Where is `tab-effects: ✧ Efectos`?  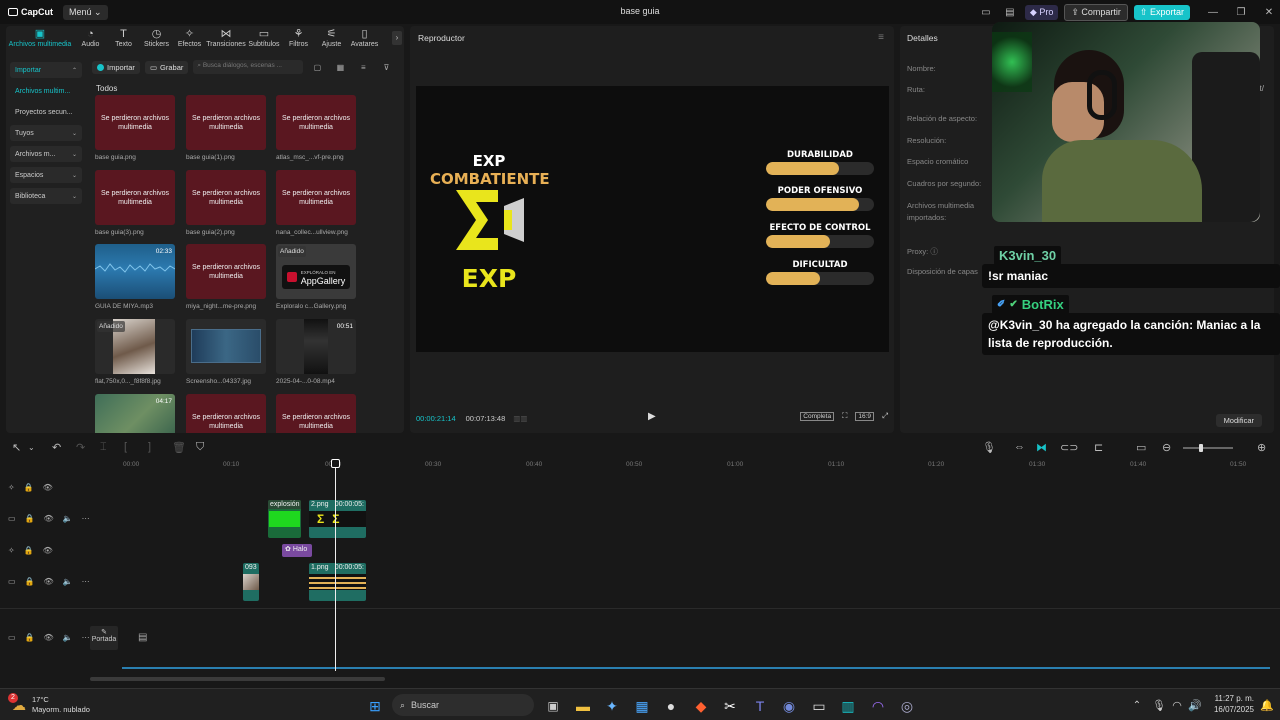 tab-effects: ✧ Efectos is located at coordinates (189, 41).